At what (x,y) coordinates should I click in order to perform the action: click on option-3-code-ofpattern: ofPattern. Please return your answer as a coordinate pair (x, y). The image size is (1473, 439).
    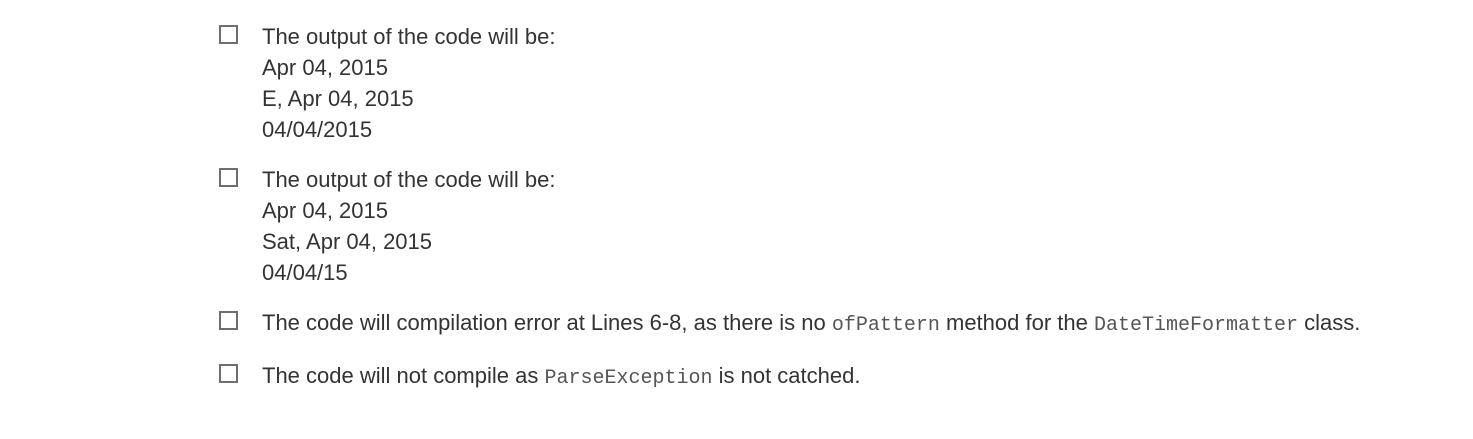
    Looking at the image, I should click on (885, 325).